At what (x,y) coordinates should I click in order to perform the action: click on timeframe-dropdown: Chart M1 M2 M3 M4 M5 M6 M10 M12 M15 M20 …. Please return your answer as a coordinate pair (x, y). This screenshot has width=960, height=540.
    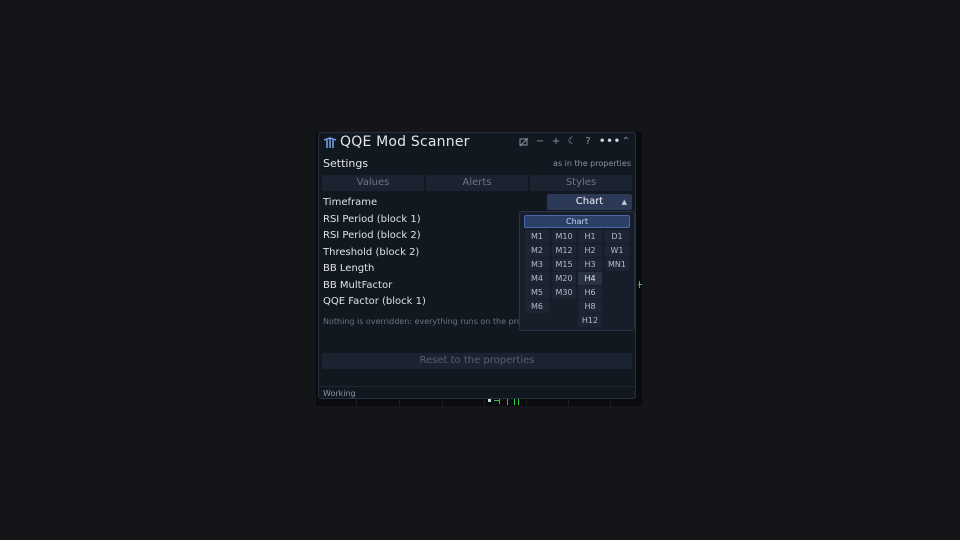
    Looking at the image, I should click on (577, 271).